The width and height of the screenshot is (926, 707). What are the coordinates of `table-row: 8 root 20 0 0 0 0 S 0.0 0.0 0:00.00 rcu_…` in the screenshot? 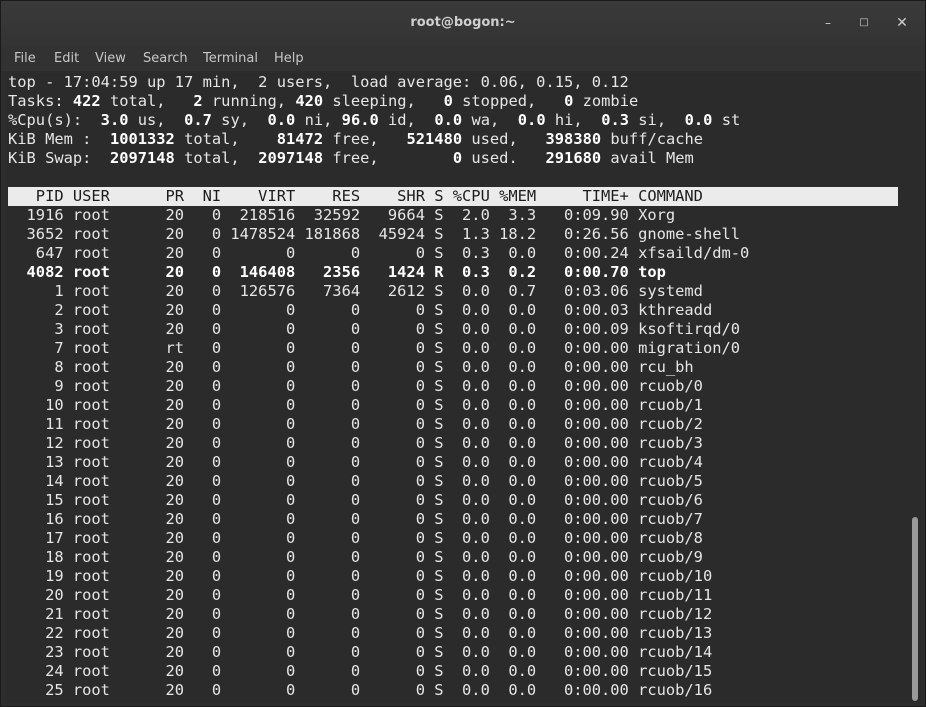 It's located at (351, 367).